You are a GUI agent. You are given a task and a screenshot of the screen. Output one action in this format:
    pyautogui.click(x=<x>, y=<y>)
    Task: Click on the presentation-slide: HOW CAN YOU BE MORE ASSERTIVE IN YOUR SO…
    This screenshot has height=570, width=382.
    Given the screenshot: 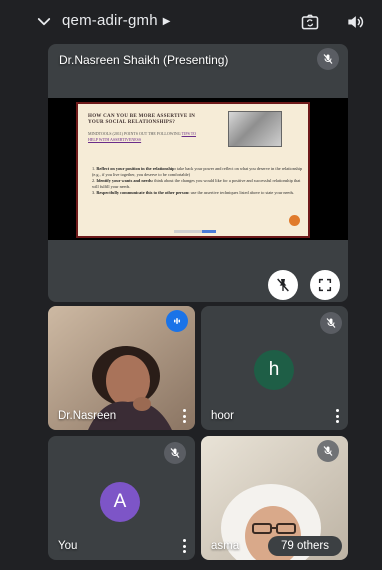 What is the action you would take?
    pyautogui.click(x=193, y=170)
    